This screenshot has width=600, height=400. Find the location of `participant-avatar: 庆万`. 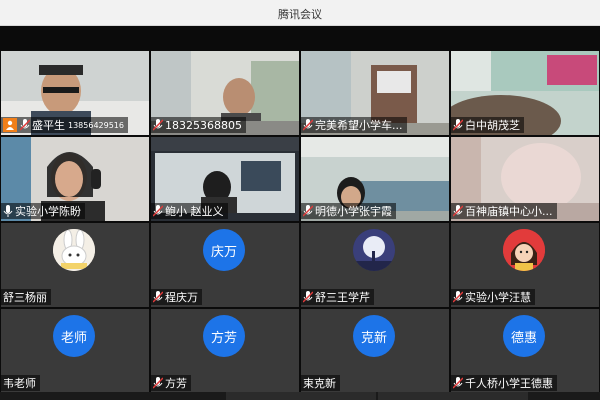

participant-avatar: 庆万 is located at coordinates (224, 250).